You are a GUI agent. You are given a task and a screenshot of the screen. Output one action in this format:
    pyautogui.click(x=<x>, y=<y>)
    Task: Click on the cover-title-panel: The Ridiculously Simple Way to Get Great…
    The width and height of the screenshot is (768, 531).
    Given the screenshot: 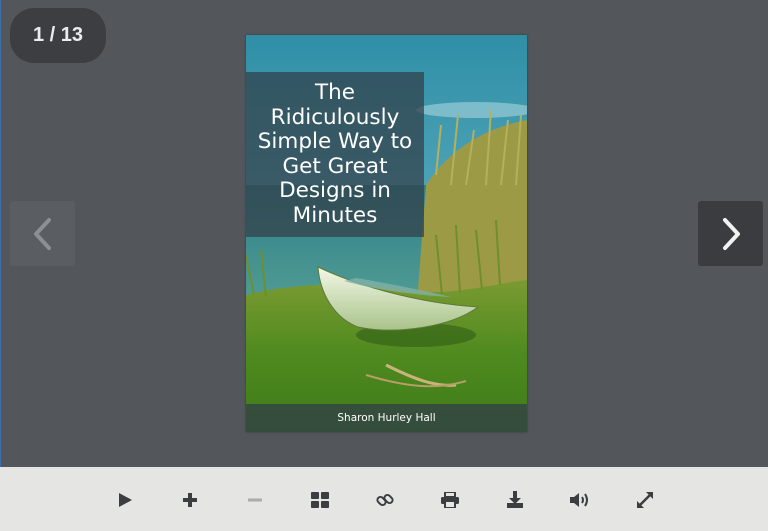 What is the action you would take?
    pyautogui.click(x=335, y=154)
    